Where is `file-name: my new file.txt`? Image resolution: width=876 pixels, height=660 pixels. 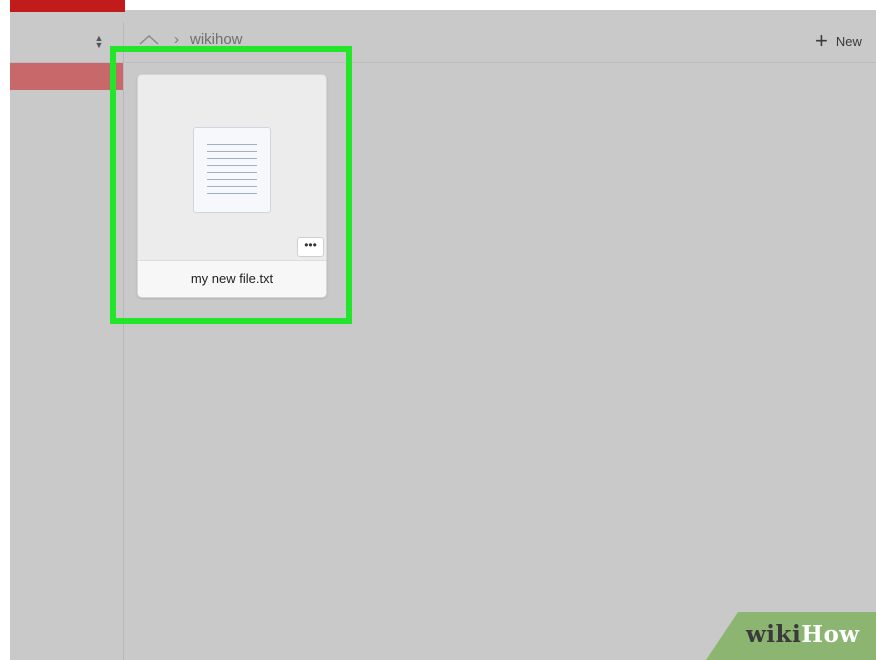
file-name: my new file.txt is located at coordinates (232, 278).